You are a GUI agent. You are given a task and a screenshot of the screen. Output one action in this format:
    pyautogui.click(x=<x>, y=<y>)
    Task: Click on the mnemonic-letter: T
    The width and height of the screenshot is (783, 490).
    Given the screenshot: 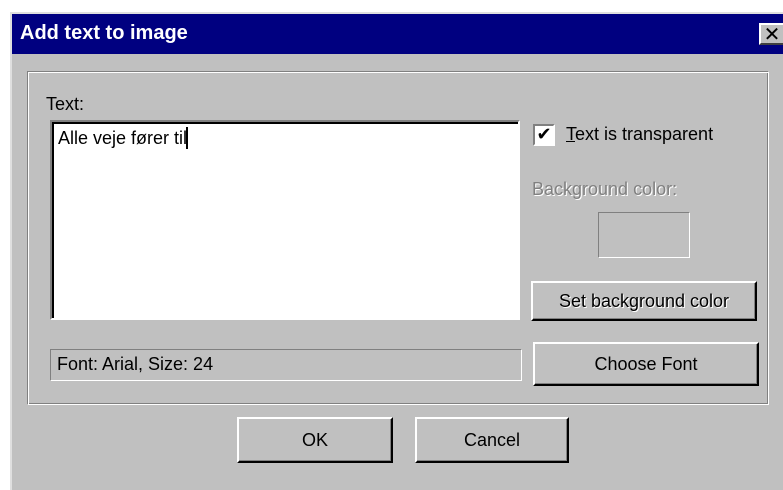 What is the action you would take?
    pyautogui.click(x=570, y=134)
    